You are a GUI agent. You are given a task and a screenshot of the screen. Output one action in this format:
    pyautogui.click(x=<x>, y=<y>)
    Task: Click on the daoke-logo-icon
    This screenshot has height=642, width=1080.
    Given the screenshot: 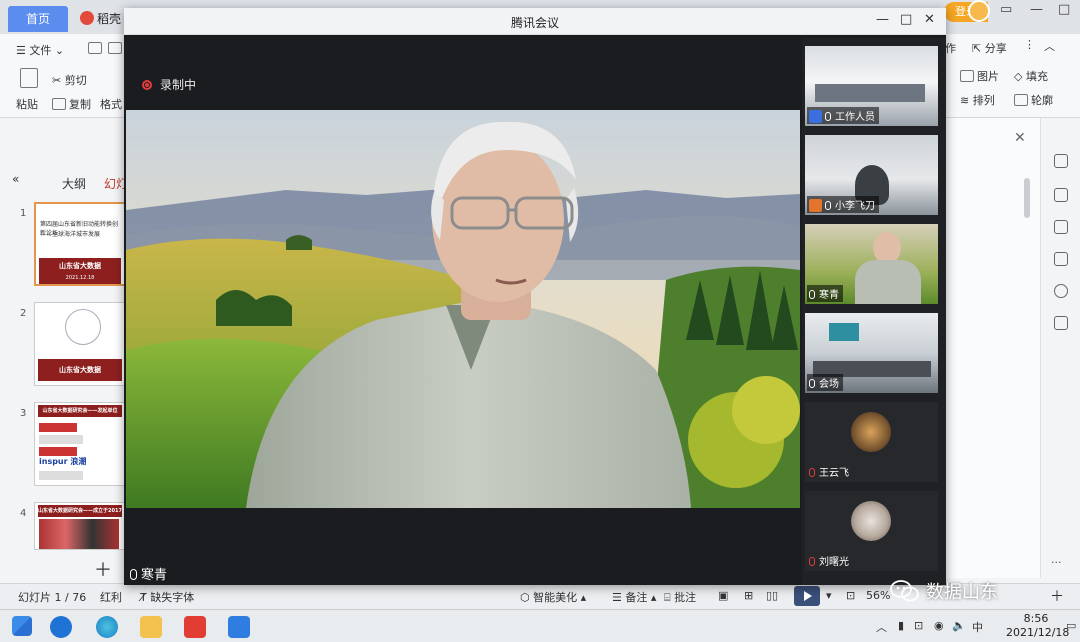 What is the action you would take?
    pyautogui.click(x=87, y=18)
    